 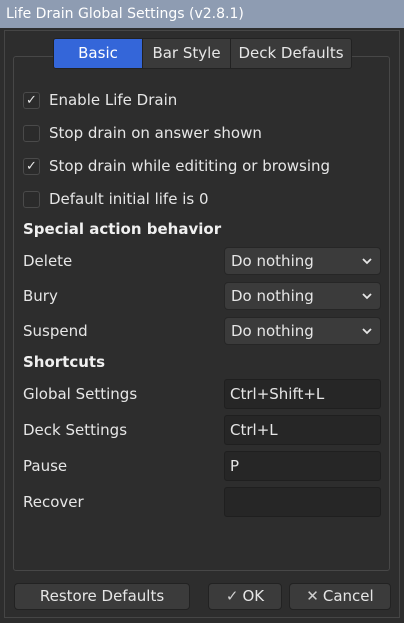 I want to click on label-suspend: Suspend, so click(x=55, y=331).